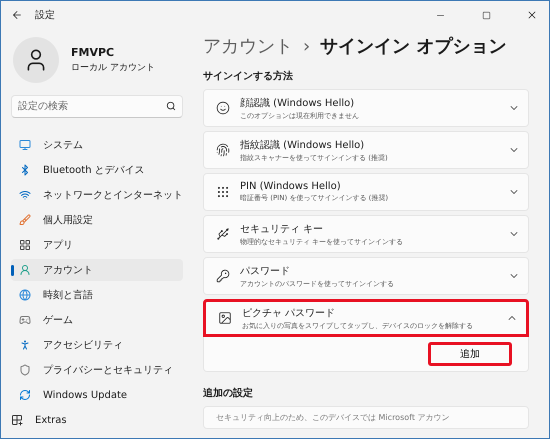 This screenshot has height=439, width=550. What do you see at coordinates (290, 186) in the screenshot?
I see `option-title: PIN (Windows Hello)` at bounding box center [290, 186].